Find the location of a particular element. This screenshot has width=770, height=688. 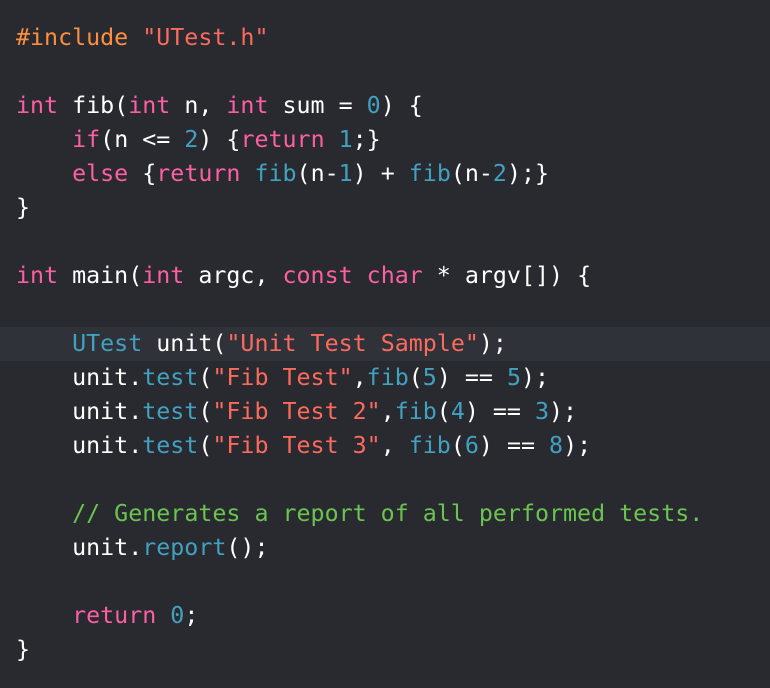

code-token-number-alt: 3 is located at coordinates (542, 411).